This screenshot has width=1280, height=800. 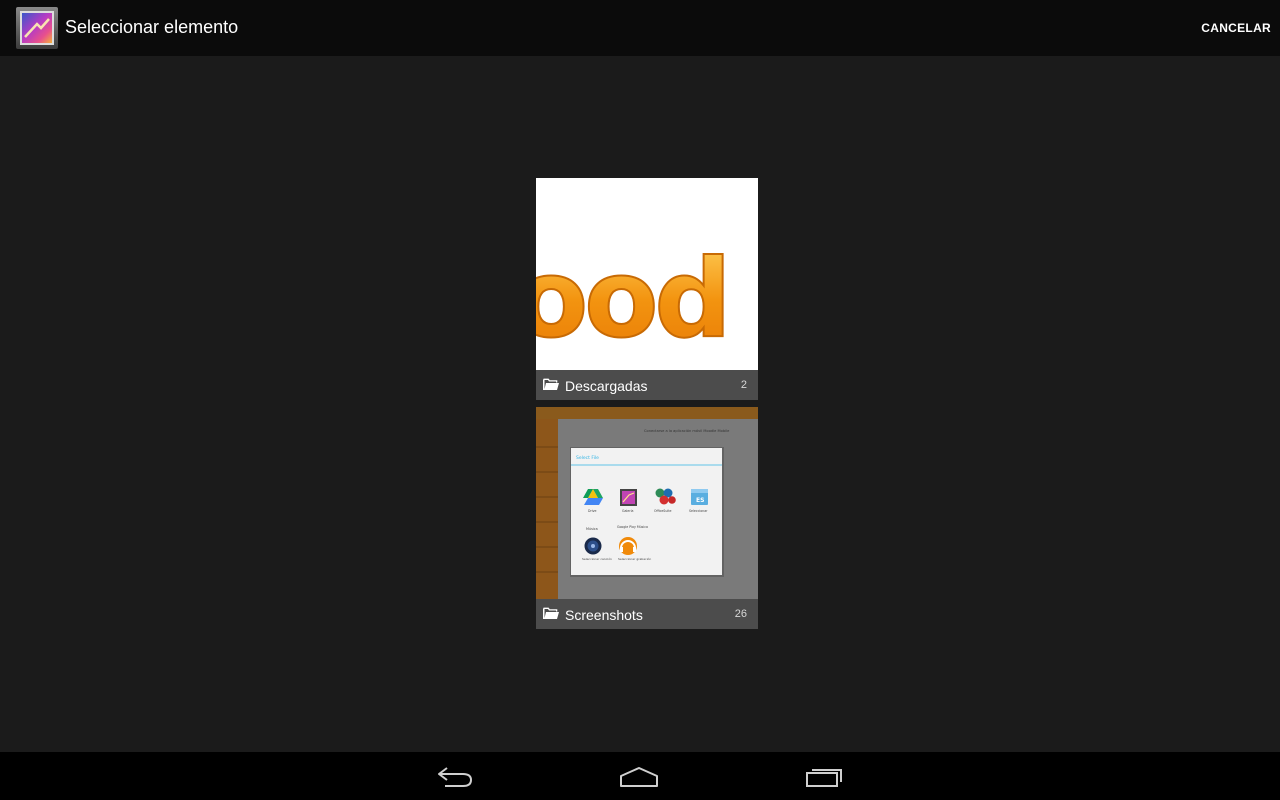 I want to click on home-icon, so click(x=639, y=776).